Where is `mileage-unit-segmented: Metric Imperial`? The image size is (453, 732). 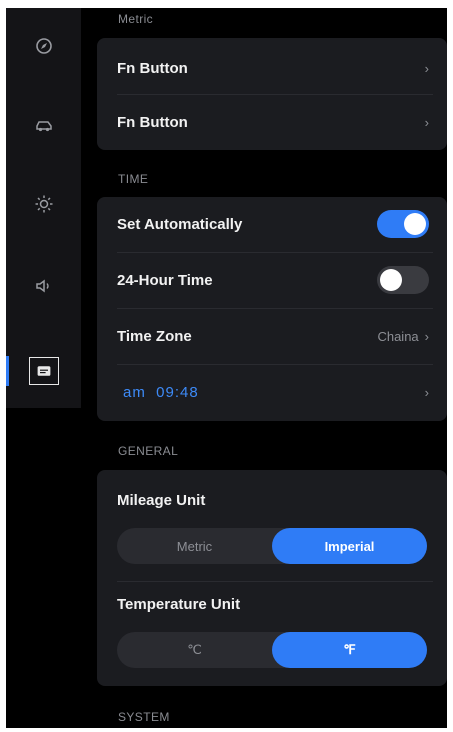
mileage-unit-segmented: Metric Imperial is located at coordinates (272, 546).